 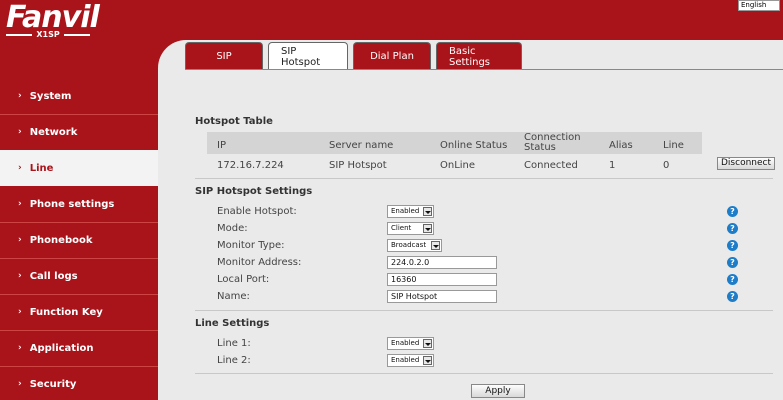 I want to click on line1-value: Enabled, so click(x=405, y=343).